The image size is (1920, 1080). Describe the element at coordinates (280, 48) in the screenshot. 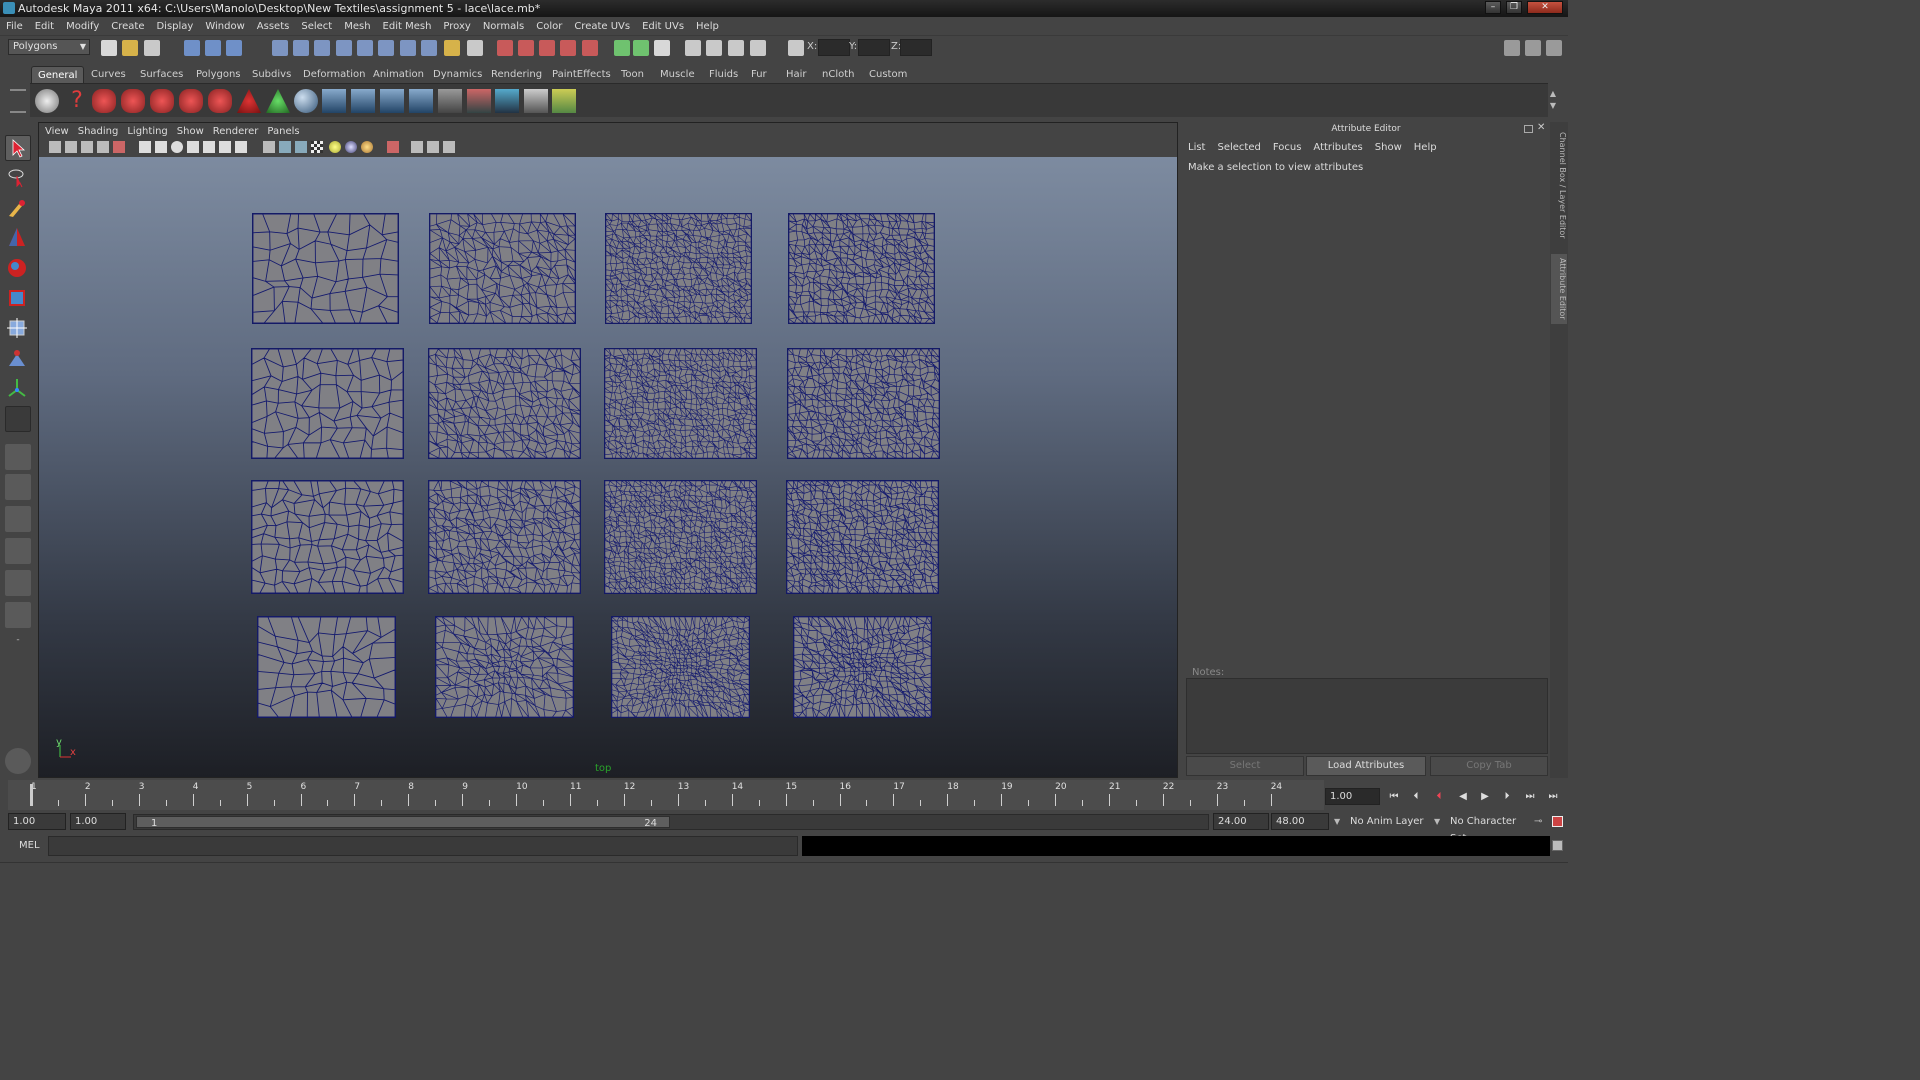

I see `snap-grid-icon` at that location.